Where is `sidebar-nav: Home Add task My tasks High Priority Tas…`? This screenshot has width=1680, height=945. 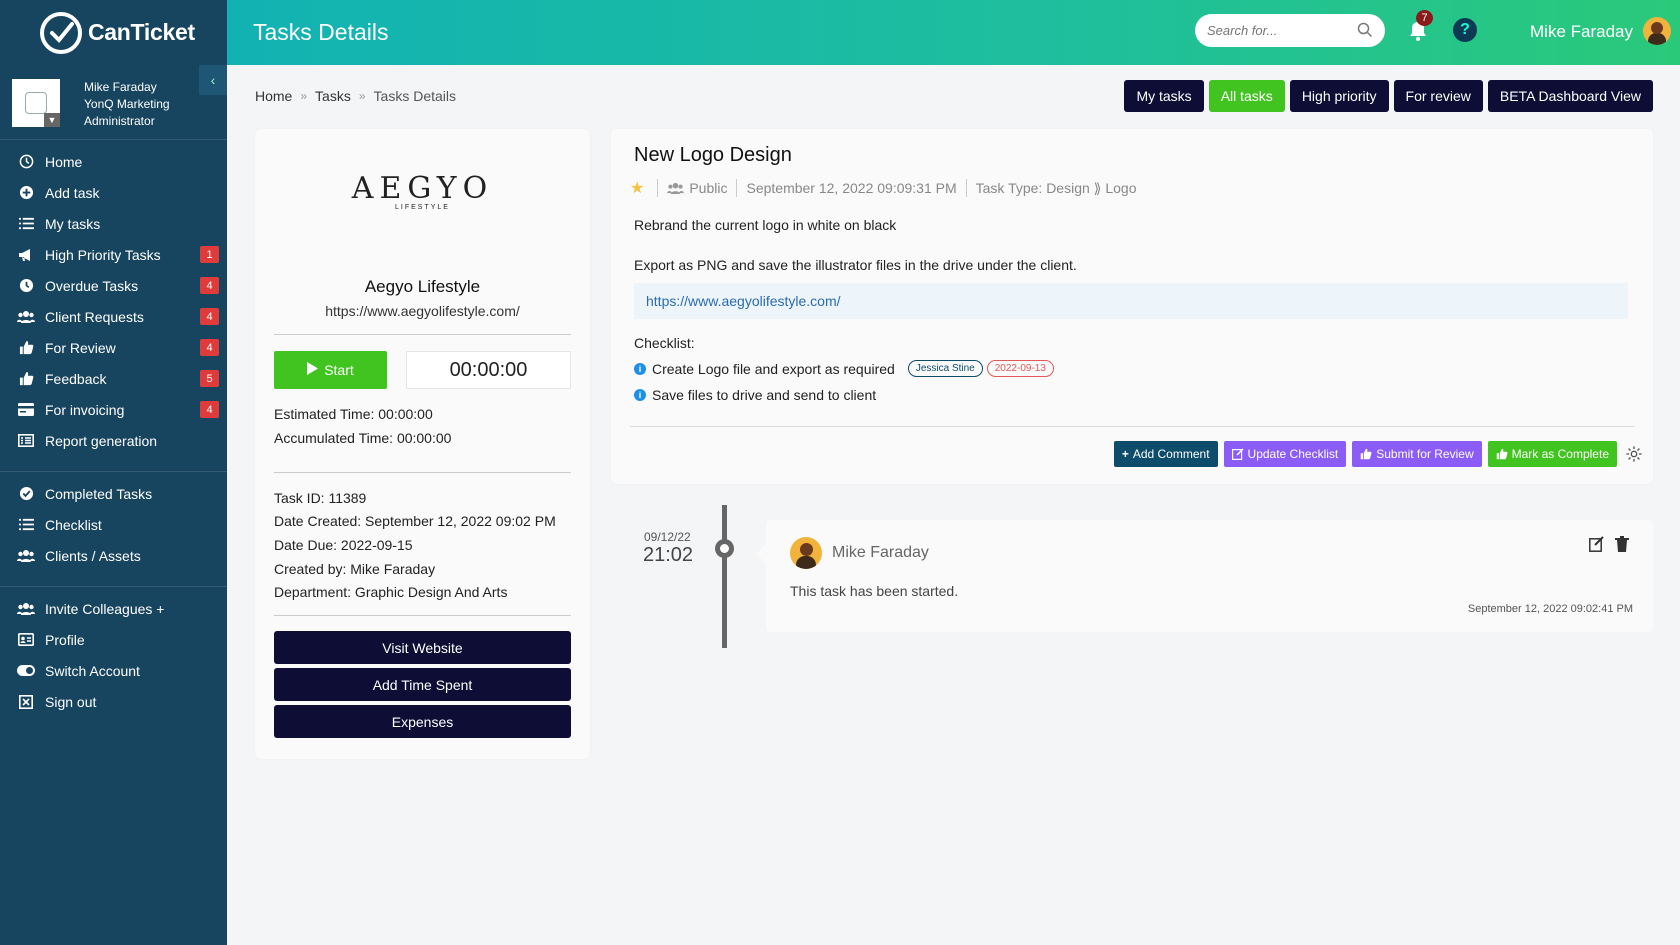 sidebar-nav: Home Add task My tasks High Priority Tas… is located at coordinates (113, 428).